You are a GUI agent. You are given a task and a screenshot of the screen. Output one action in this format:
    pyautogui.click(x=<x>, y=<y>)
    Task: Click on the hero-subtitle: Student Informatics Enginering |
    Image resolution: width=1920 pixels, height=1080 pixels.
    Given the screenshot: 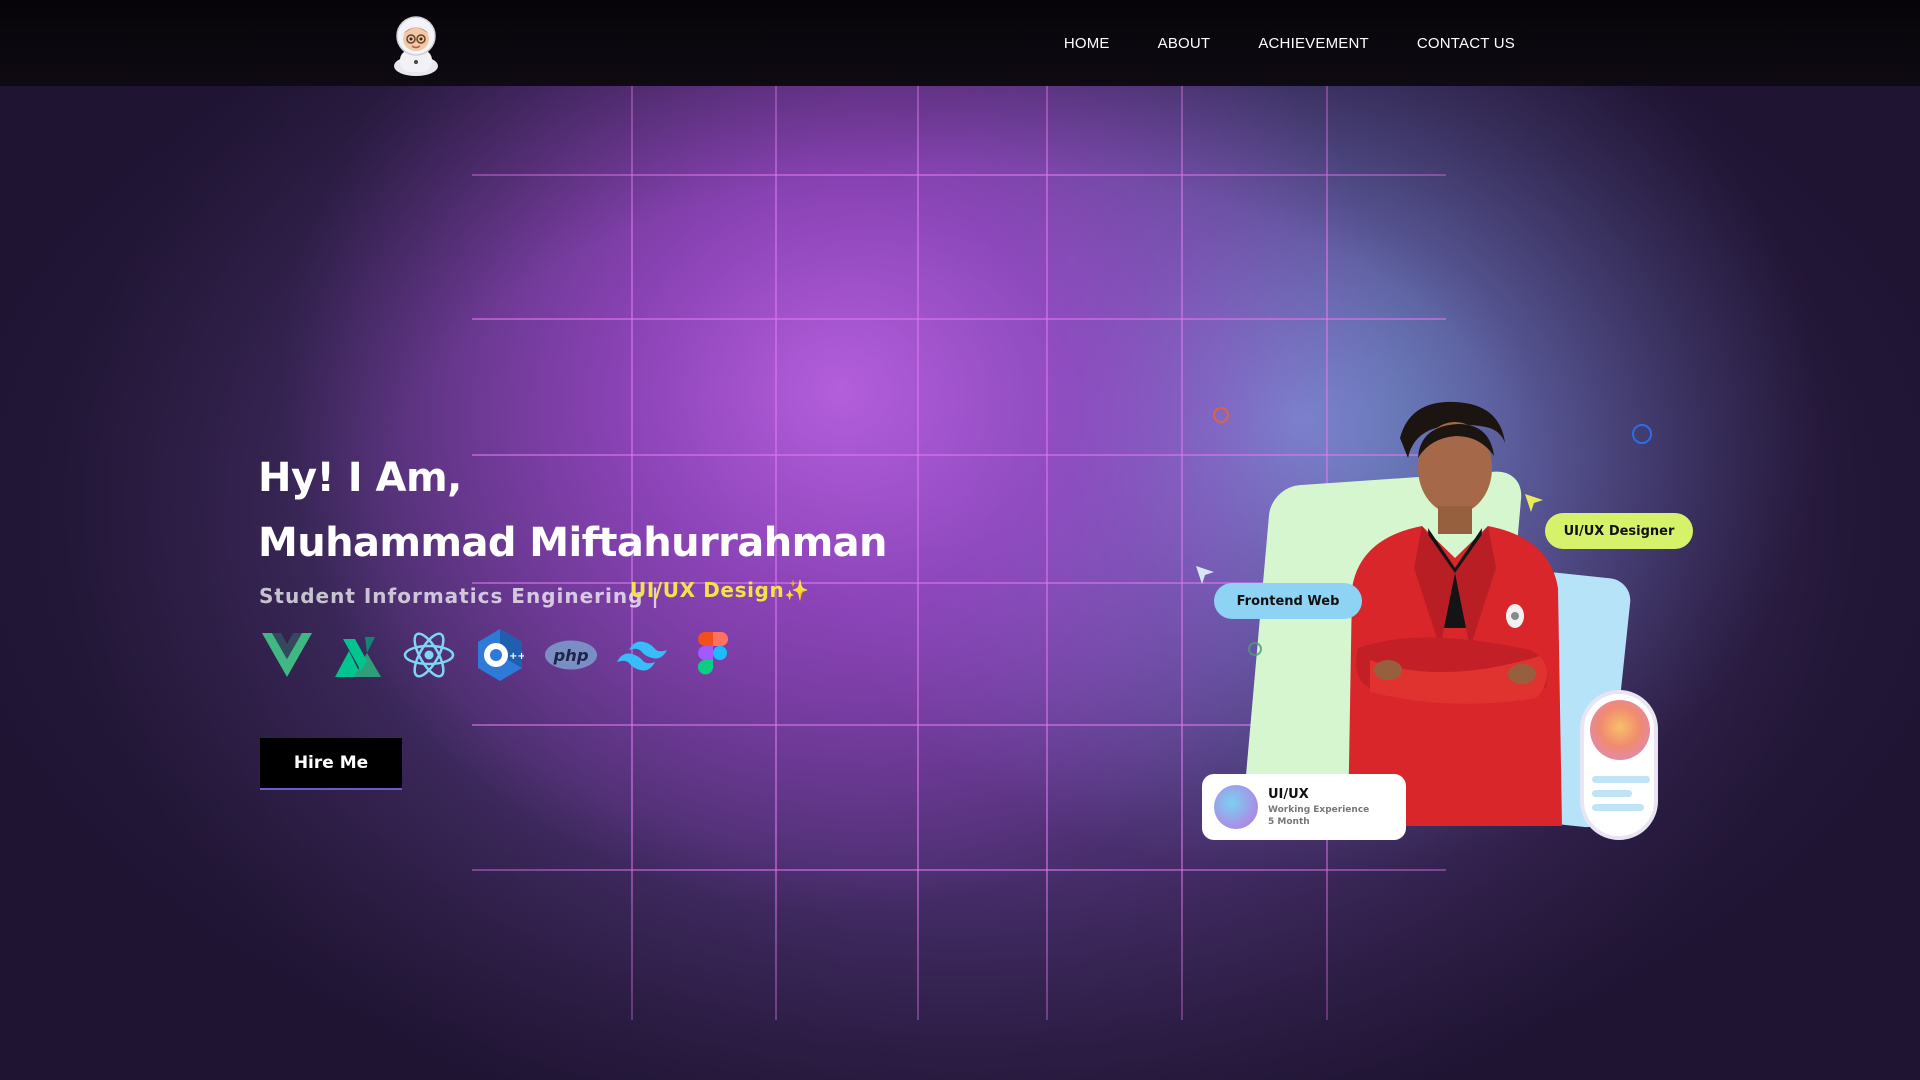 What is the action you would take?
    pyautogui.click(x=459, y=596)
    